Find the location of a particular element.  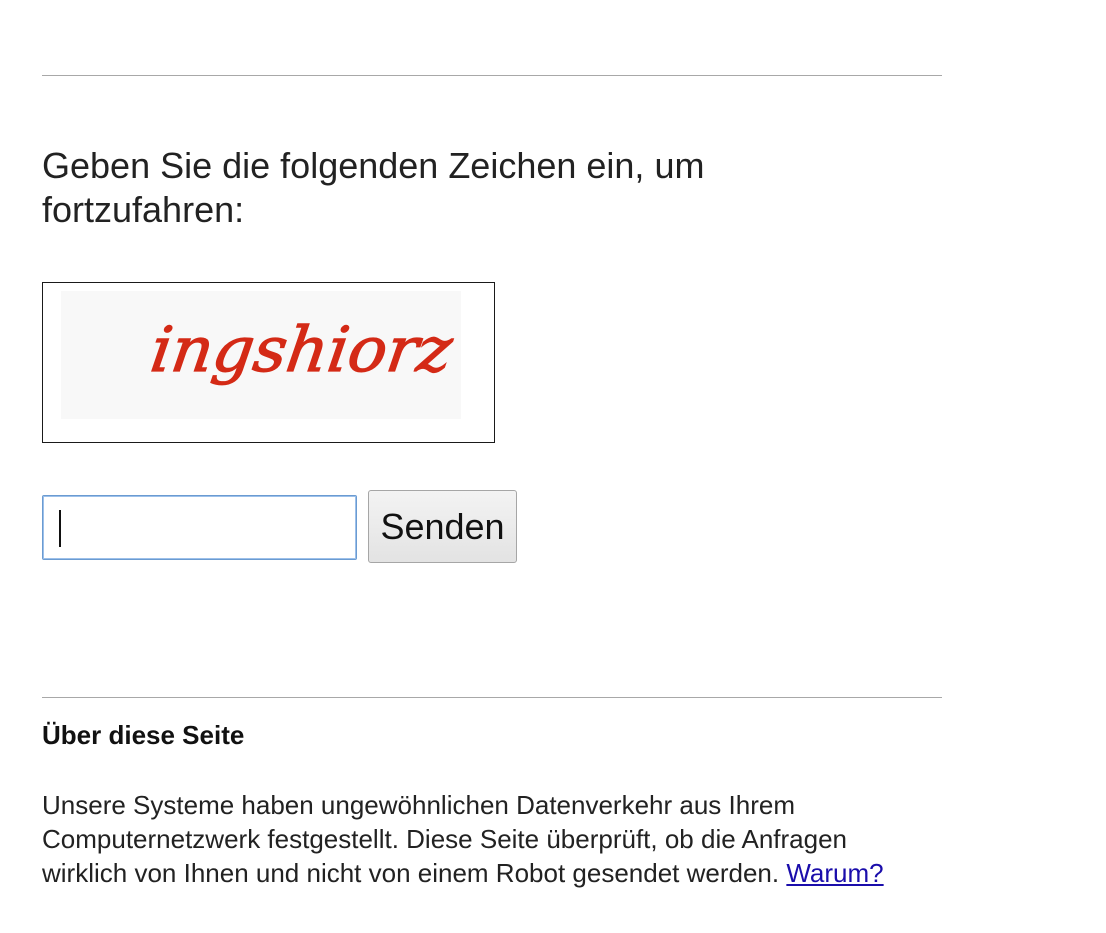

captcha-image: ingshiorz is located at coordinates (268, 362).